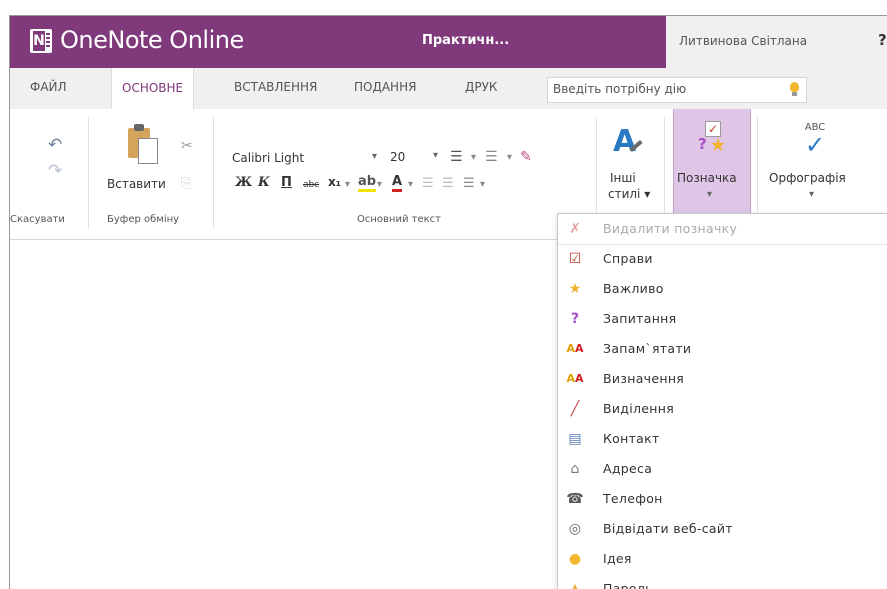  Describe the element at coordinates (815, 139) in the screenshot. I see `spelling-icon: ABC ✓` at that location.